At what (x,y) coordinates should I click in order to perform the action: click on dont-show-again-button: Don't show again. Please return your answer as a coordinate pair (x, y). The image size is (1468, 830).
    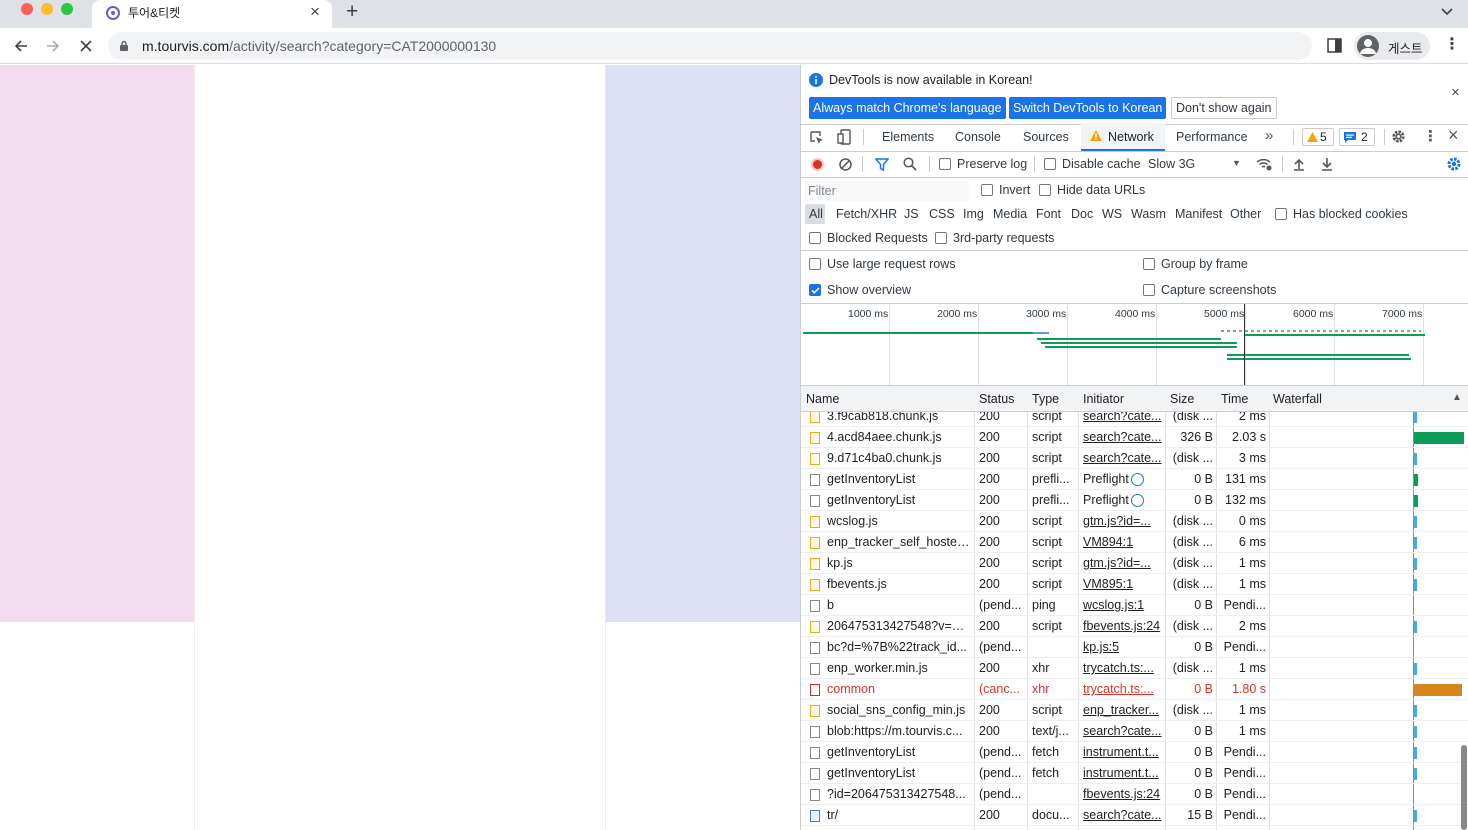
    Looking at the image, I should click on (1224, 108).